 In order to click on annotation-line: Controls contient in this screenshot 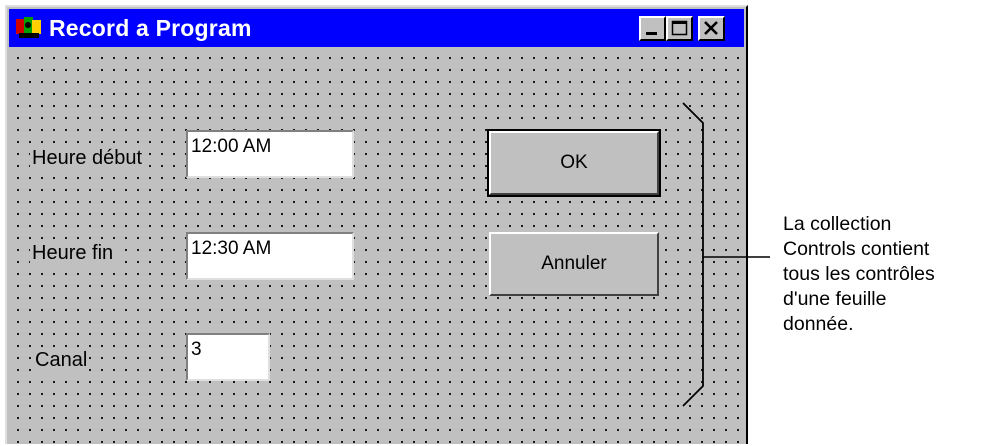, I will do `click(856, 249)`.